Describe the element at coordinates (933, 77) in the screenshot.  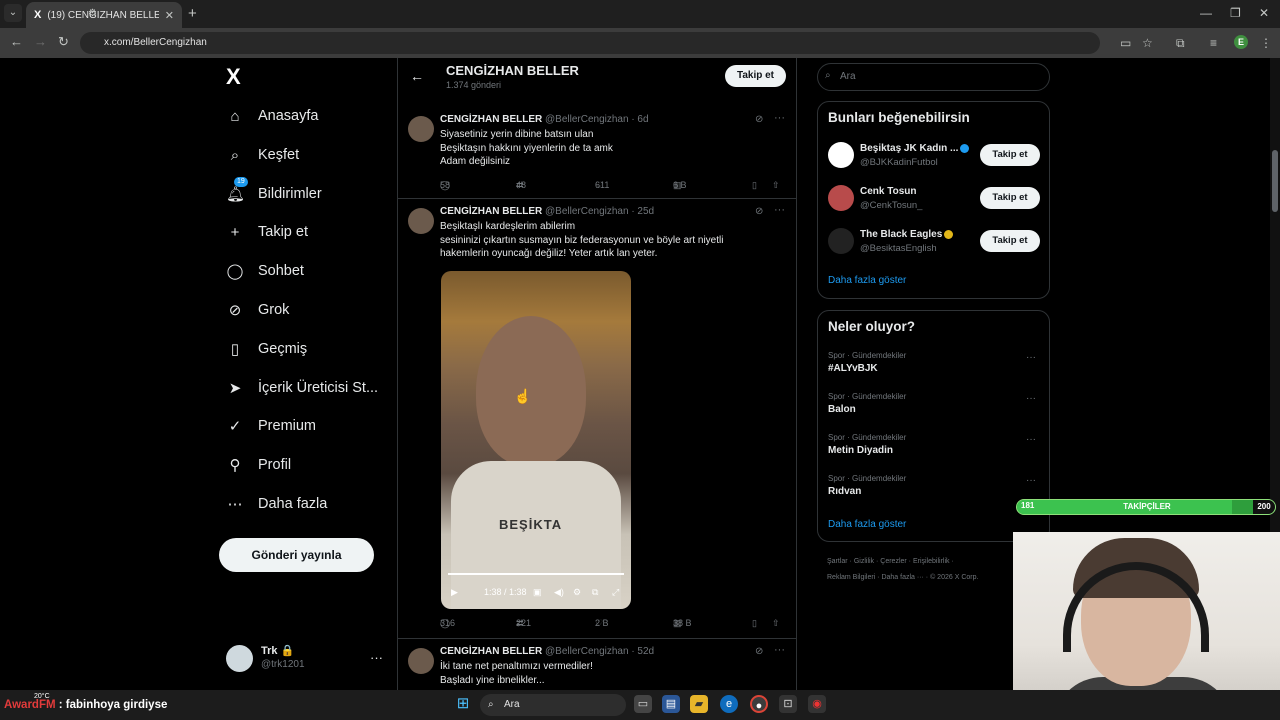
I see `search-input: Ara` at that location.